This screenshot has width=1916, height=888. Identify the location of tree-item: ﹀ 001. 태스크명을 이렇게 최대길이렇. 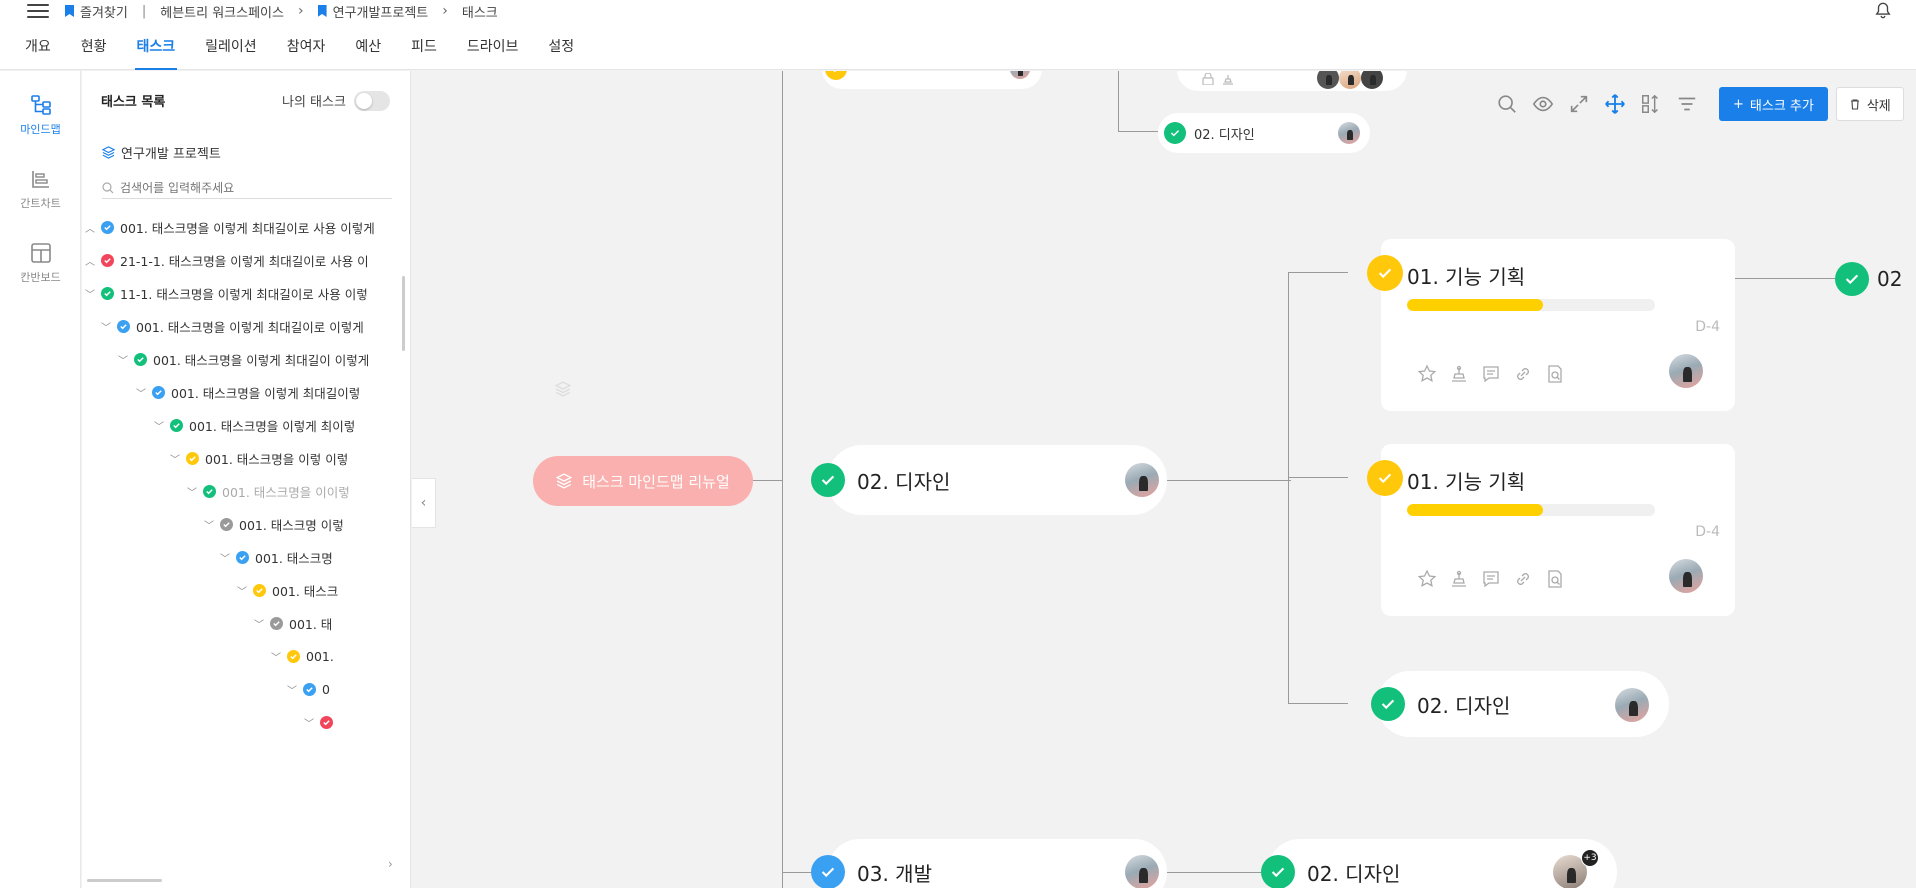
(248, 392).